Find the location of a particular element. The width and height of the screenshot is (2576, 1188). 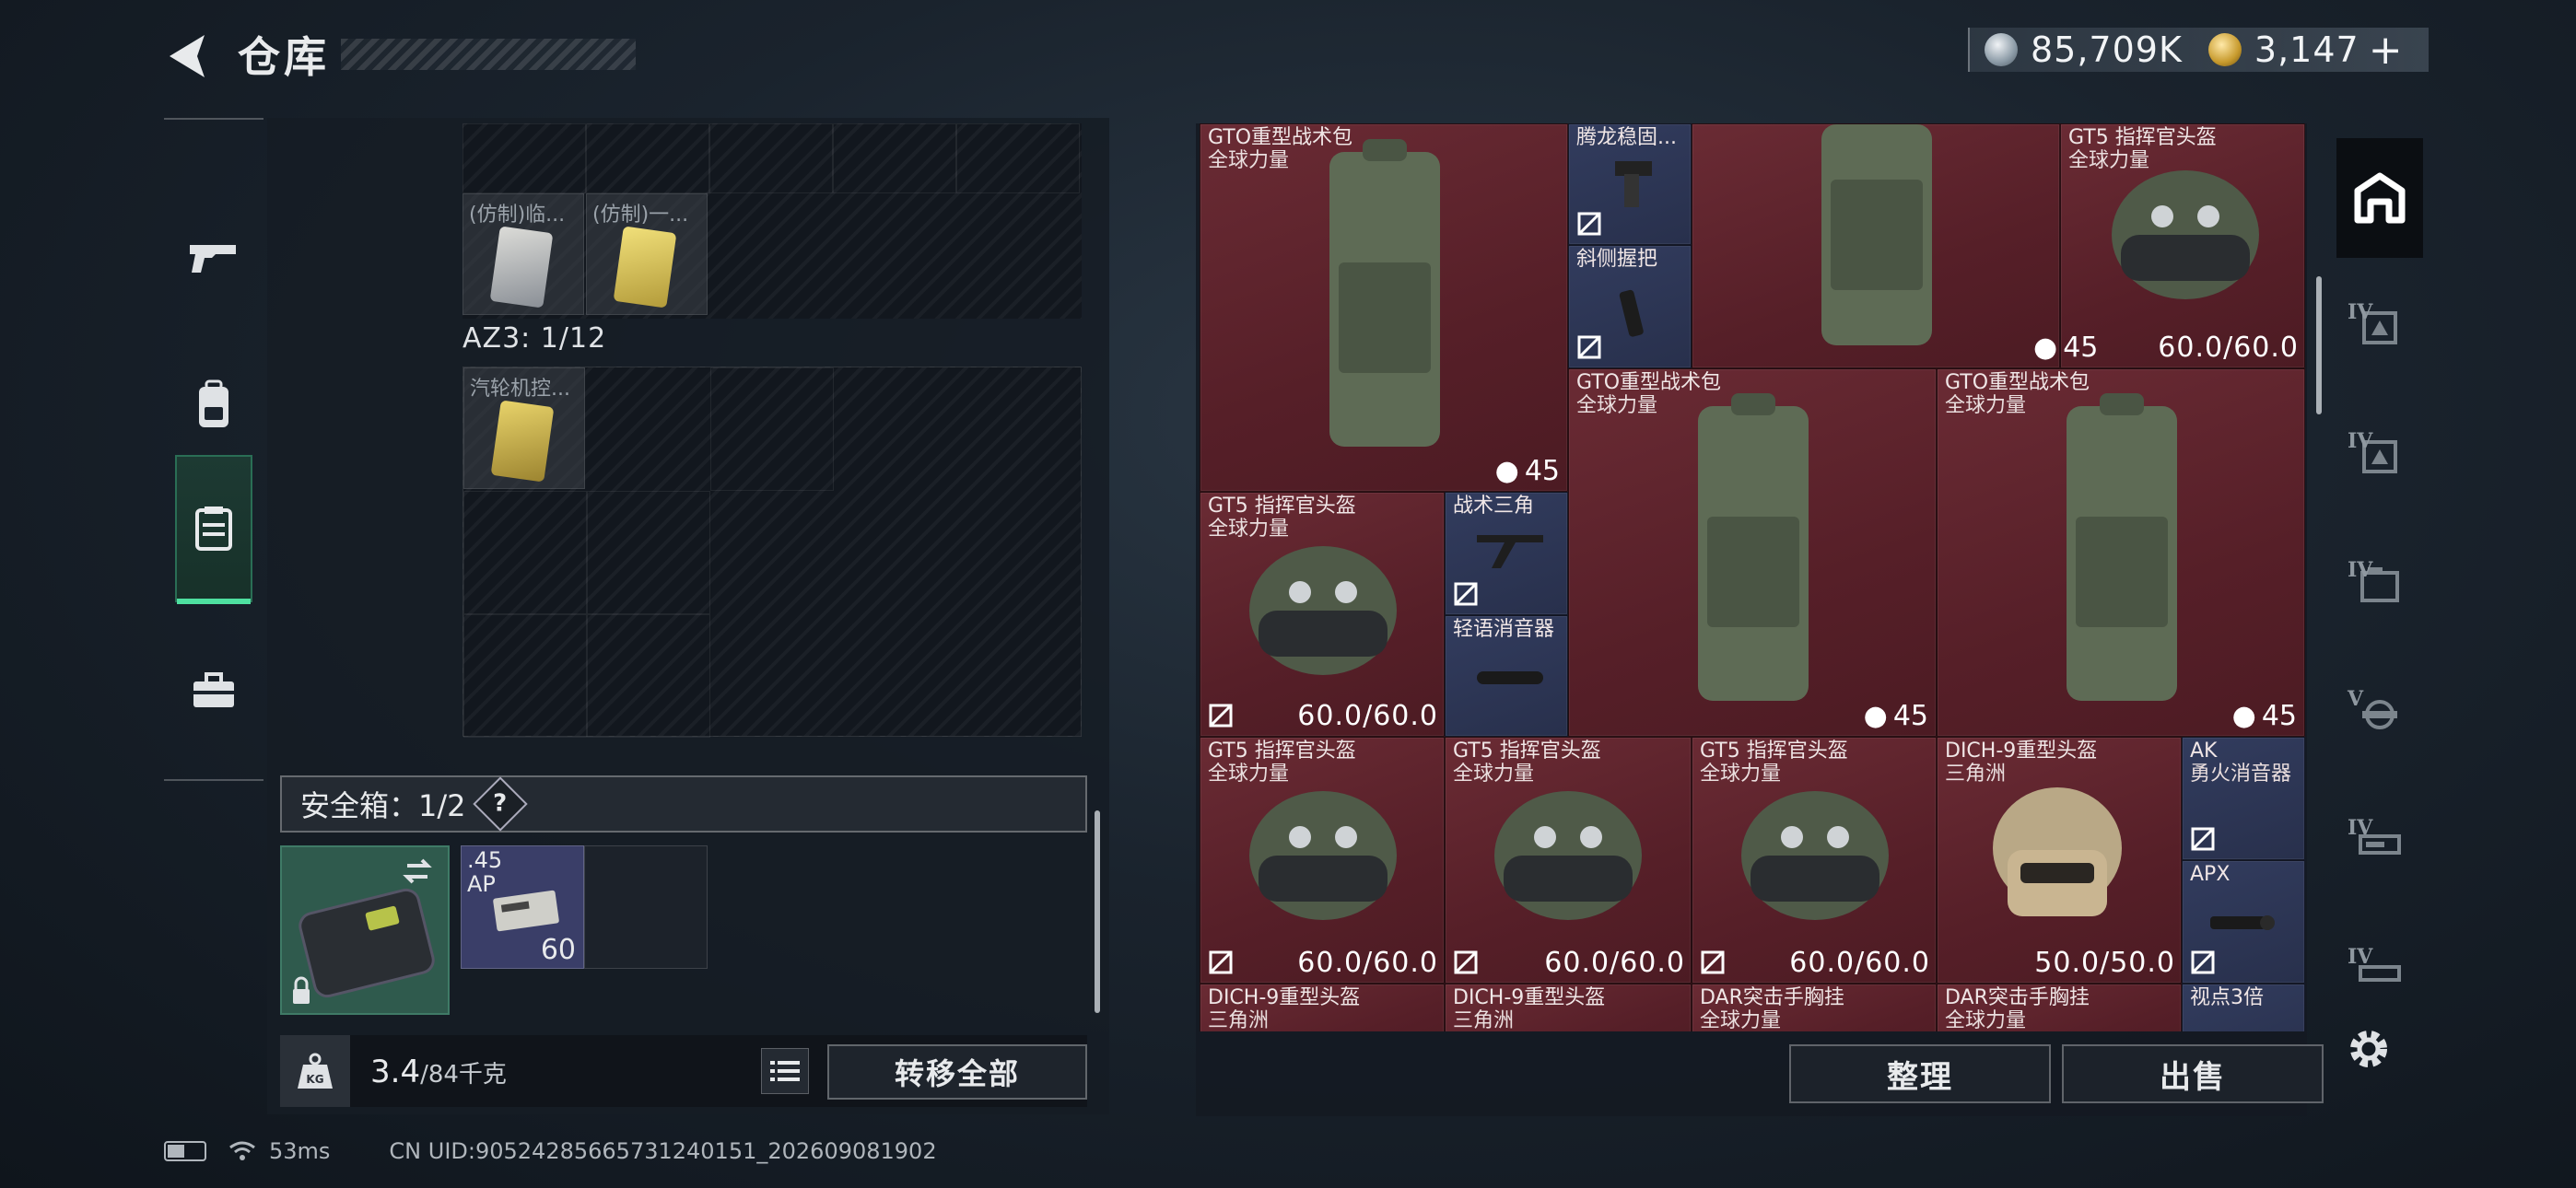

ammo-count: 60 is located at coordinates (558, 950).